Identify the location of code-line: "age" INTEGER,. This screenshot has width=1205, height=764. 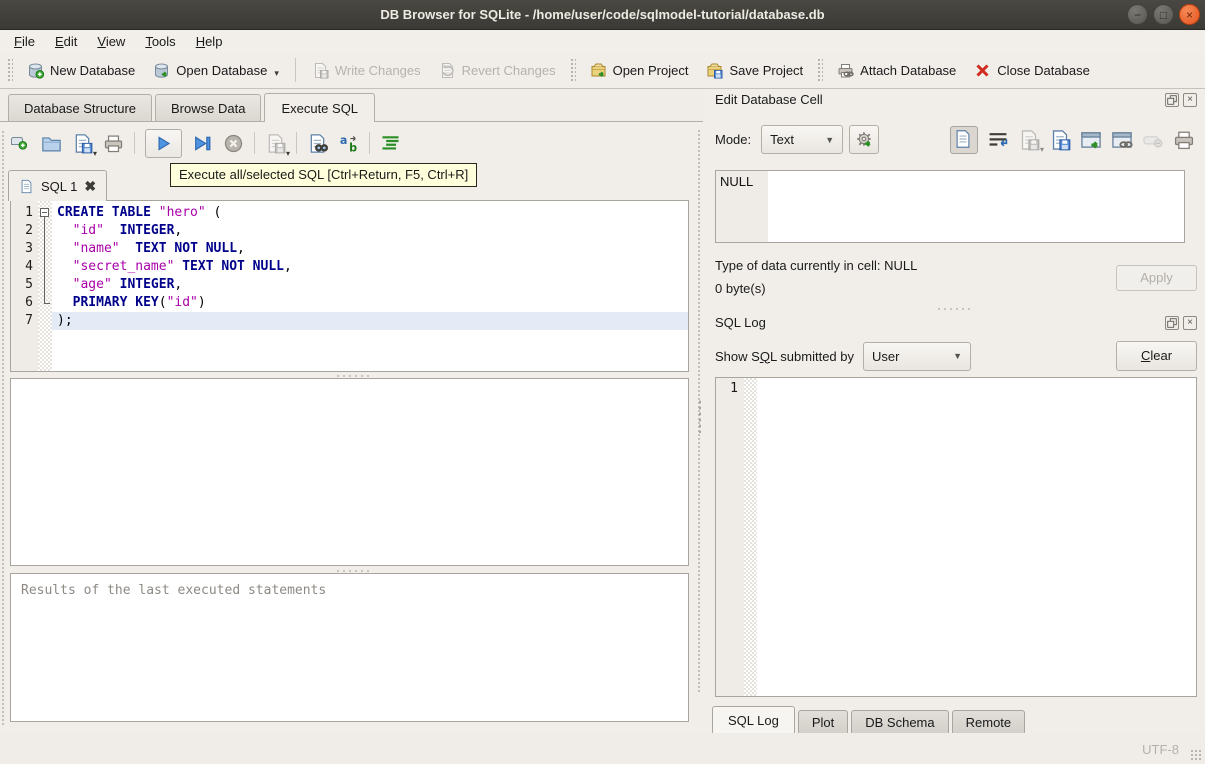
(370, 285).